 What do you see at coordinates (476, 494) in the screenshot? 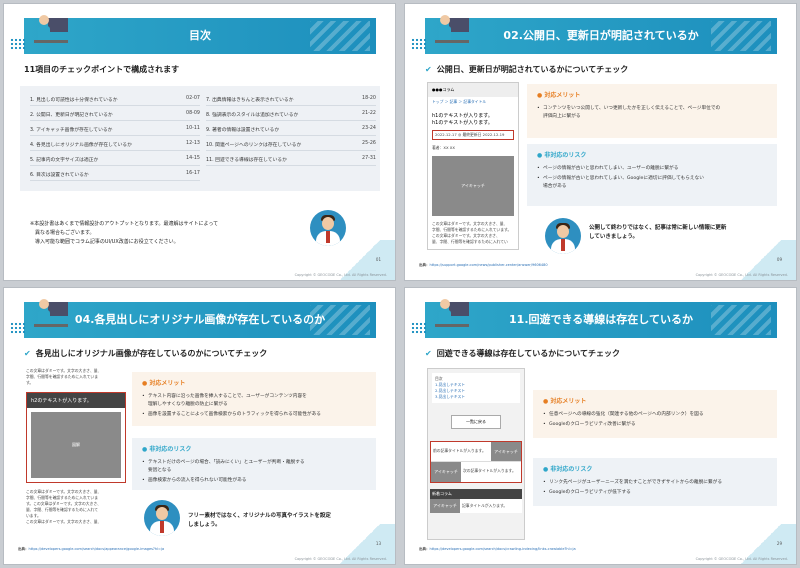
I see `new-columns-label: 新着コラム` at bounding box center [476, 494].